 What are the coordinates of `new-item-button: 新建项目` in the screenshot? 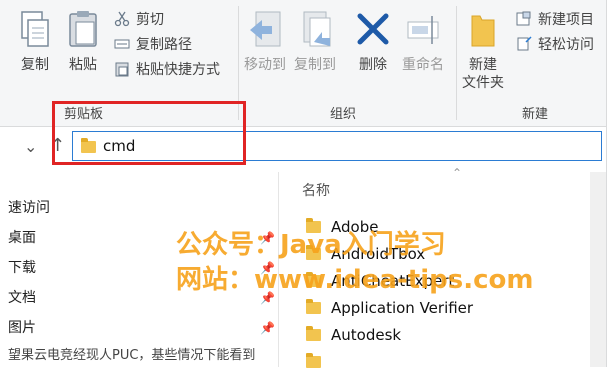 It's located at (555, 19).